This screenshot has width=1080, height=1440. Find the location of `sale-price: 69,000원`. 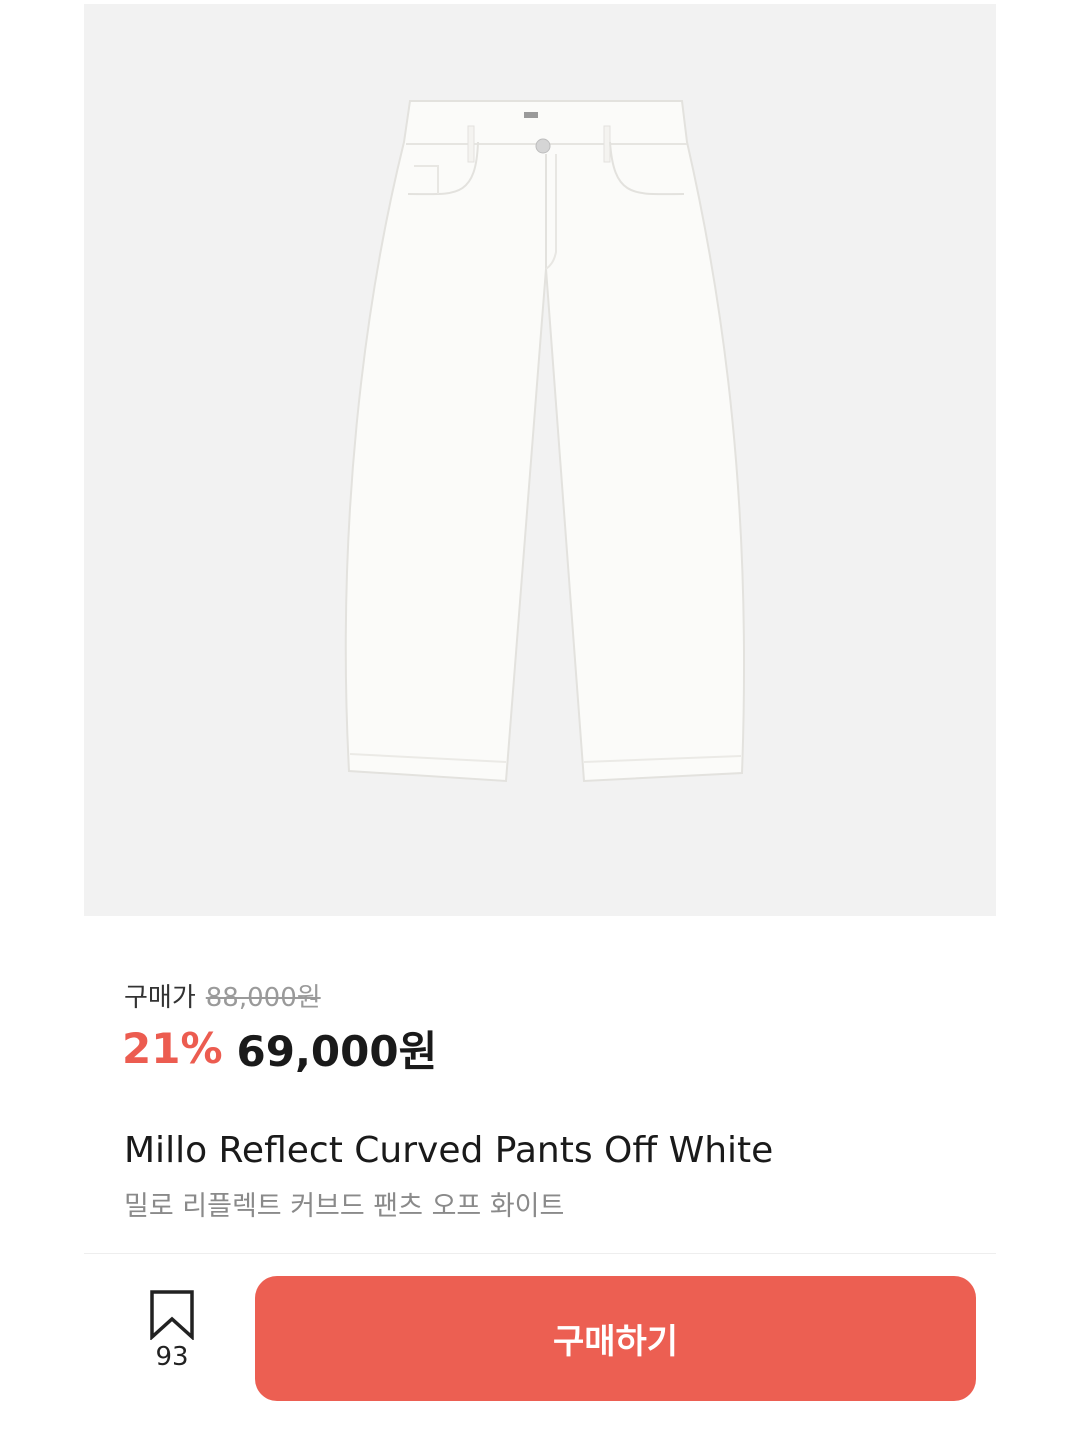

sale-price: 69,000원 is located at coordinates (337, 1051).